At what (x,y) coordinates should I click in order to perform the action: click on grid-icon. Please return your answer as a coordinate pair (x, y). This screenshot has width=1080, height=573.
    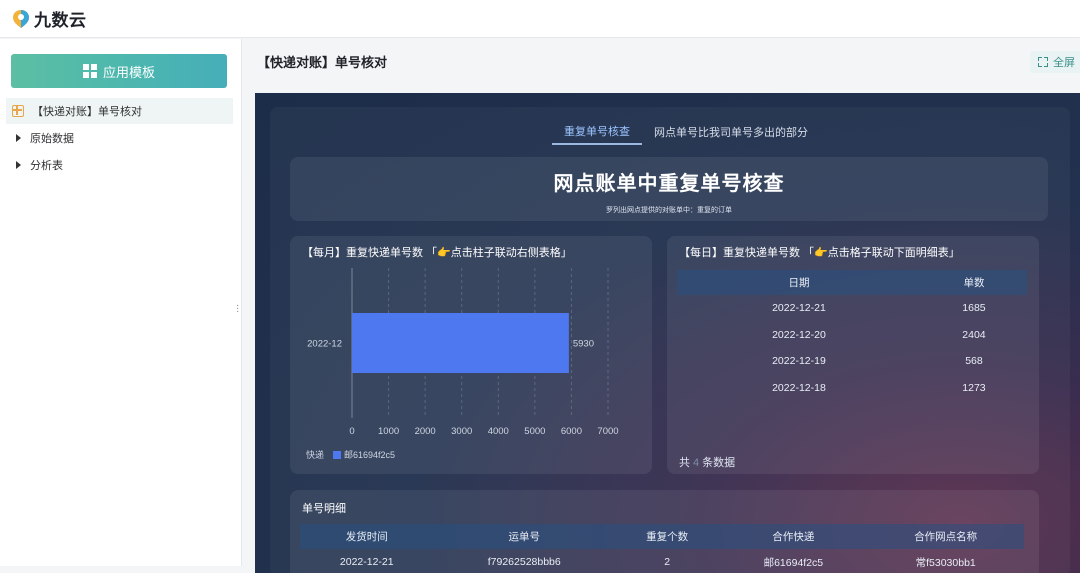
    Looking at the image, I should click on (89, 71).